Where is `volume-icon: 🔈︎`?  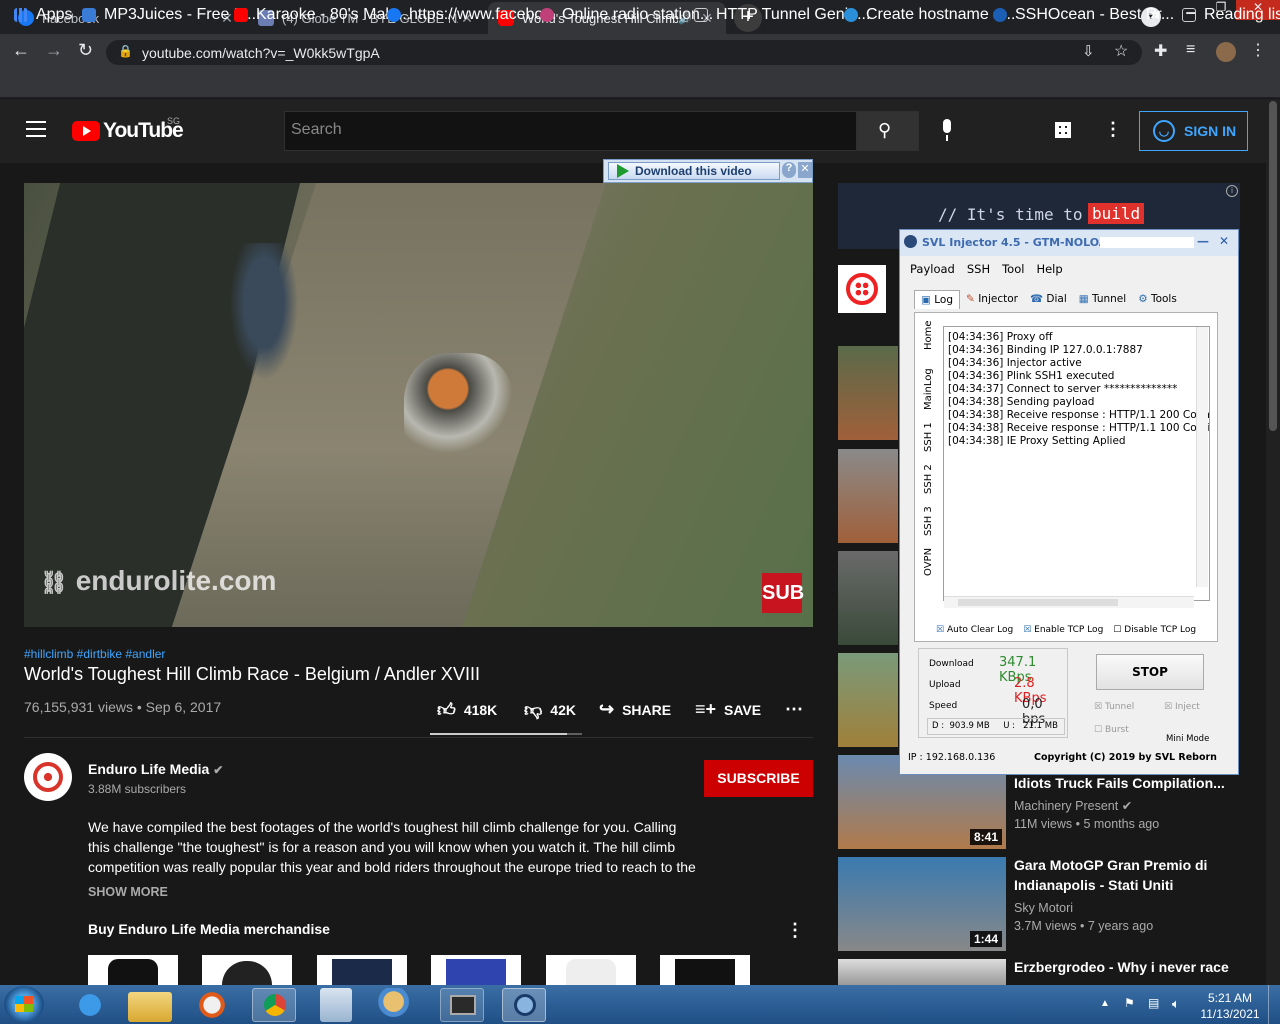
volume-icon: 🔈︎ is located at coordinates (1176, 1004).